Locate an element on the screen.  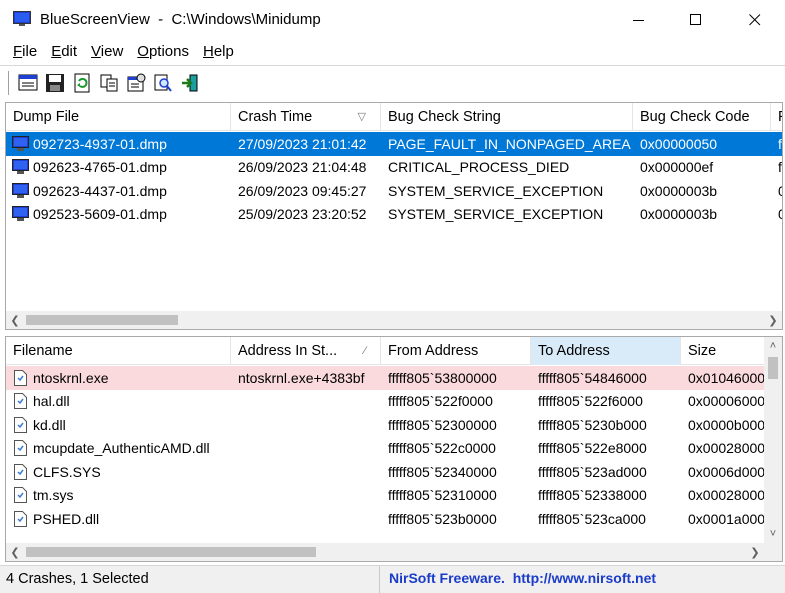
modules-col-address-in-st: Address In St... ∕ is located at coordinates (306, 351).